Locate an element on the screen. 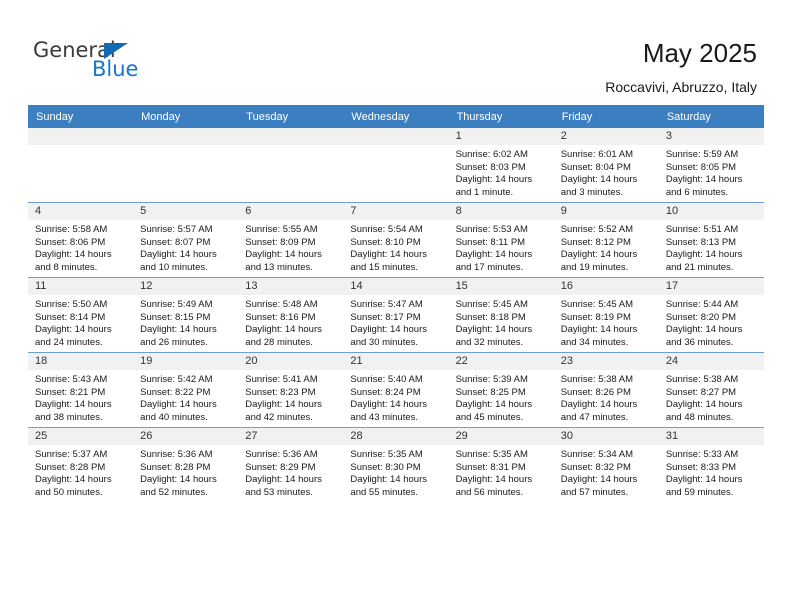 The height and width of the screenshot is (612, 792). day-number: 5 is located at coordinates (186, 211).